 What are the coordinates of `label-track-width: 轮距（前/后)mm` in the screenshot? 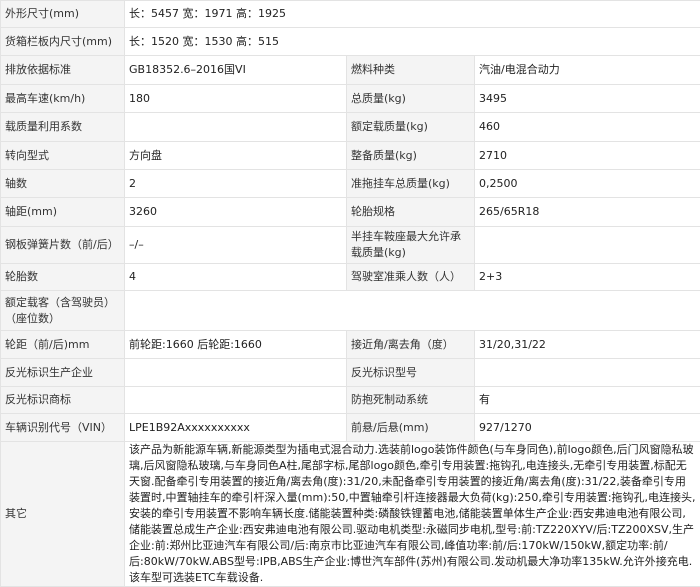 It's located at (63, 345).